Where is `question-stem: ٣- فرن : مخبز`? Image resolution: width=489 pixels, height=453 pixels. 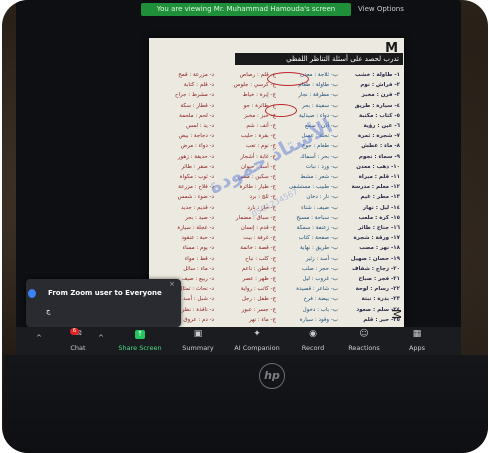
question-stem: ٣- فرن : مخبز is located at coordinates (380, 95).